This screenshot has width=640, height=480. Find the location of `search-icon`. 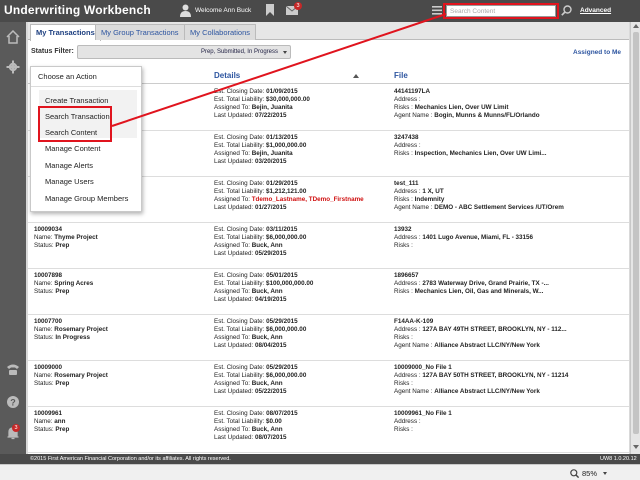

search-icon is located at coordinates (566, 10).